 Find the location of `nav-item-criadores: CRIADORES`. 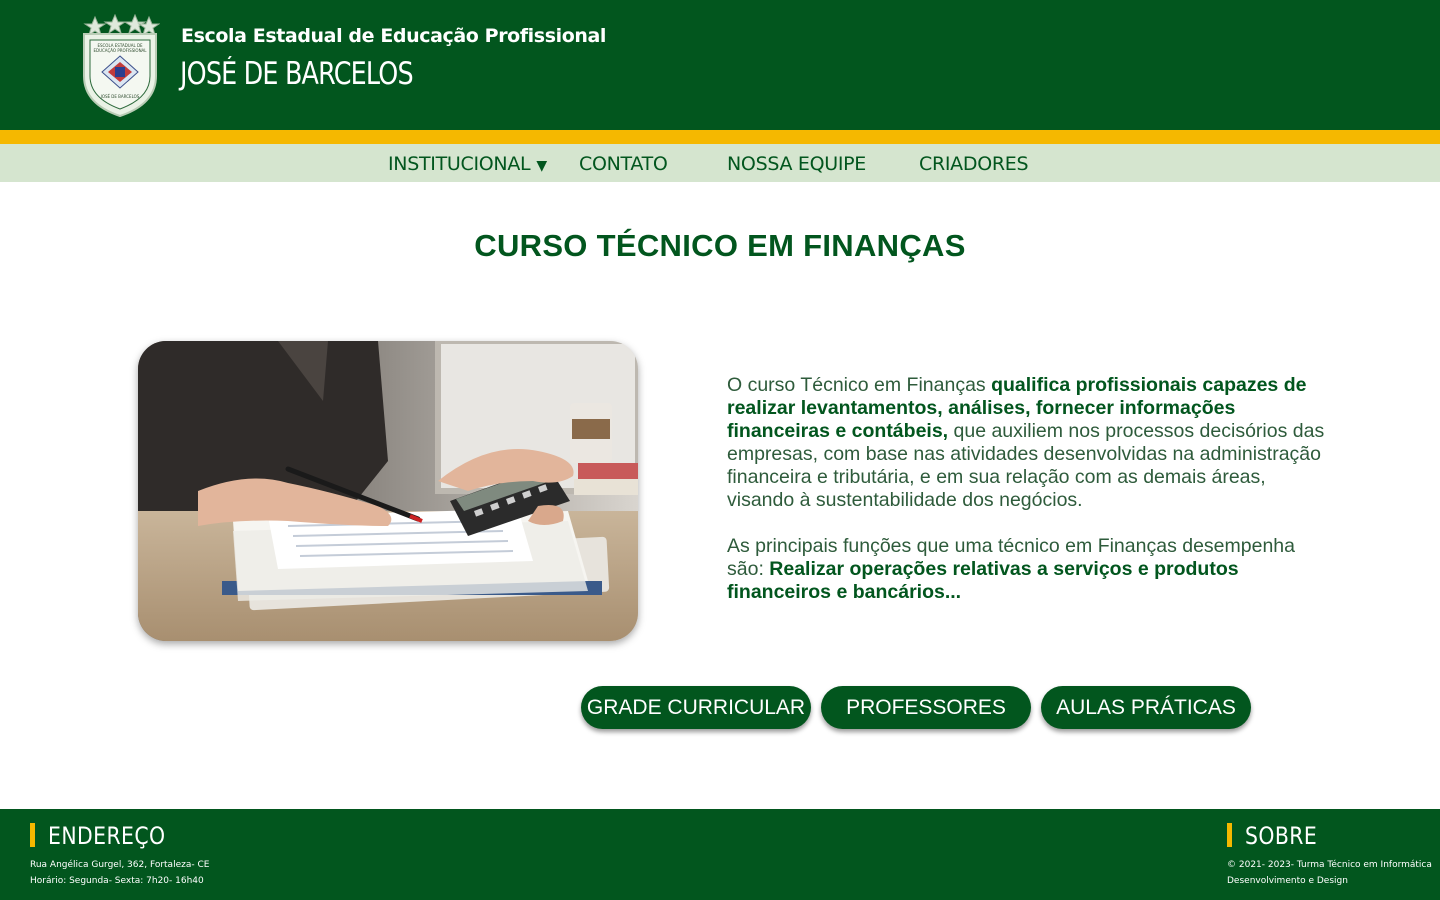

nav-item-criadores: CRIADORES is located at coordinates (974, 163).